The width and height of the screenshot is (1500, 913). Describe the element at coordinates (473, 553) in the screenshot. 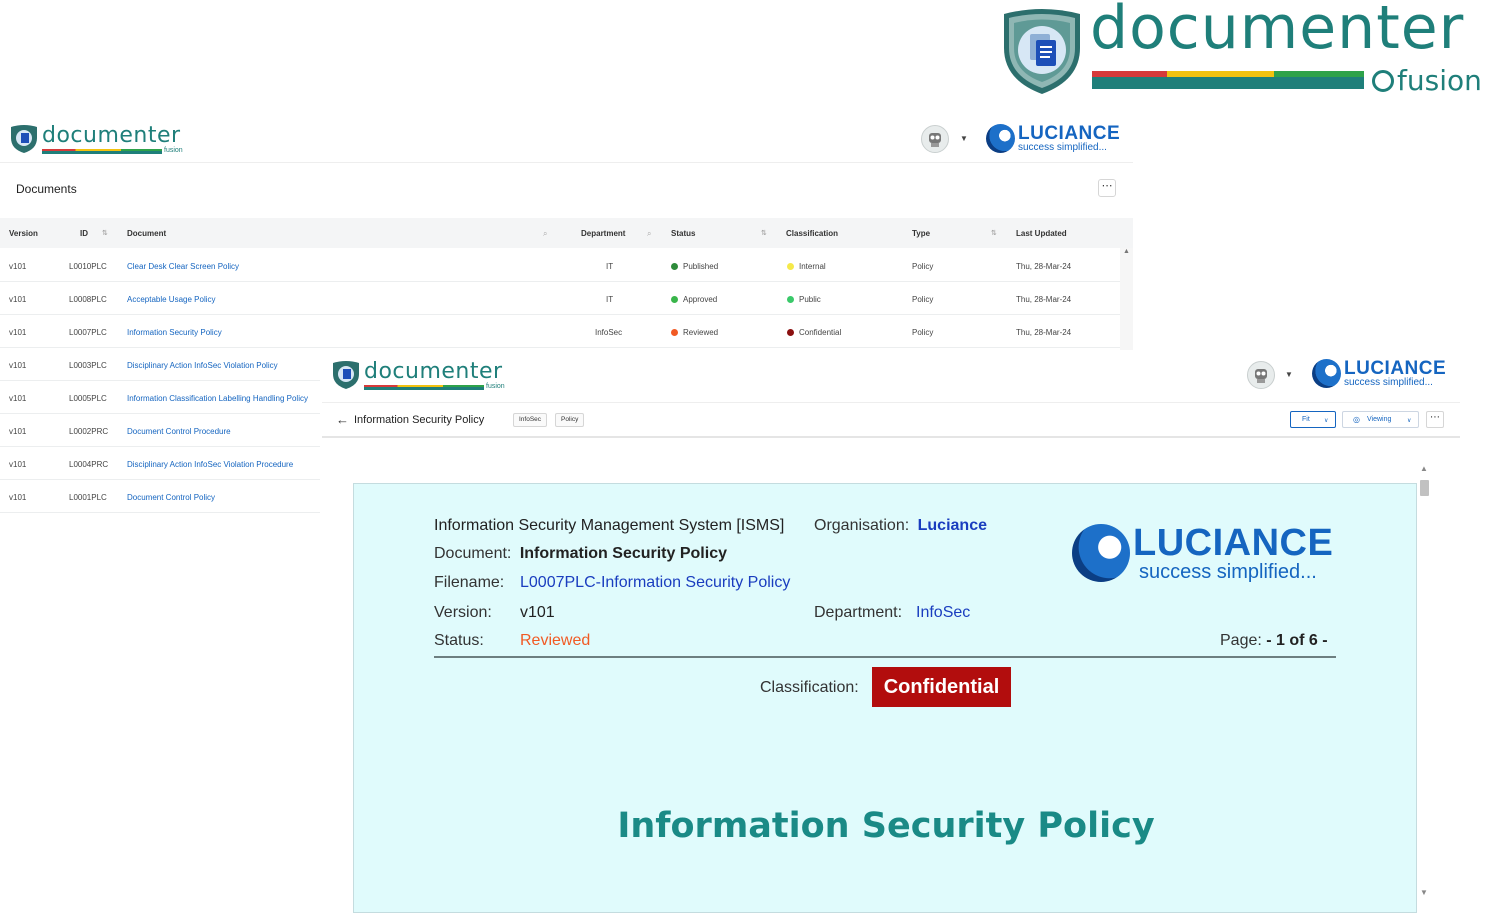

I see `document-label: Document:` at that location.